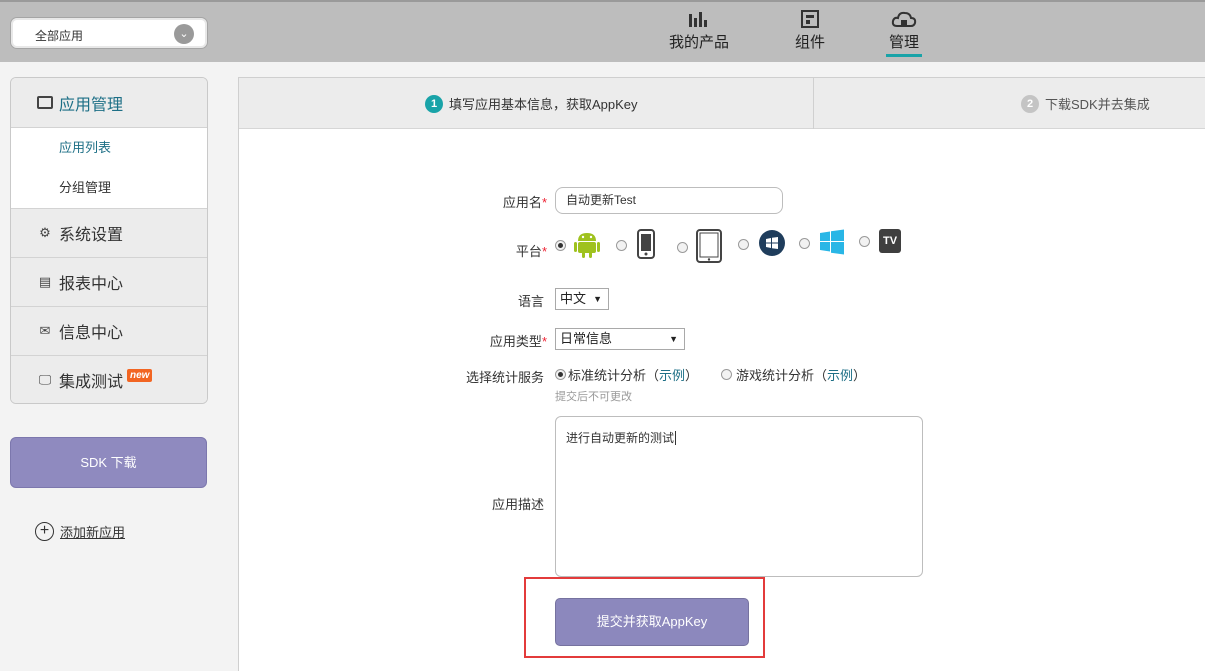 Image resolution: width=1205 pixels, height=671 pixels. Describe the element at coordinates (652, 622) in the screenshot. I see `submit-get-appkey-button: 提交并获取AppKey` at that location.